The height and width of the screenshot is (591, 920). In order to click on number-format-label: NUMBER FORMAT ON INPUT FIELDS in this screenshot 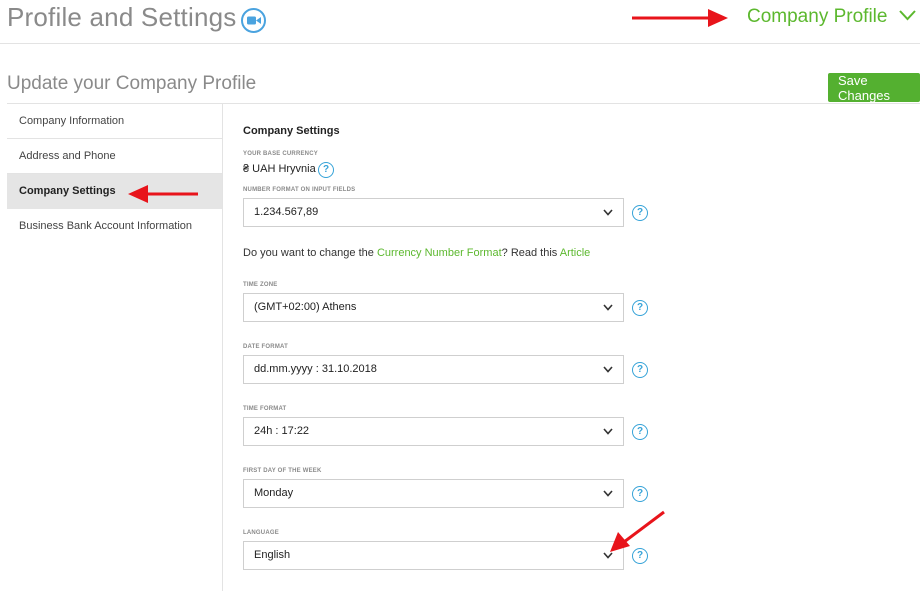, I will do `click(299, 190)`.